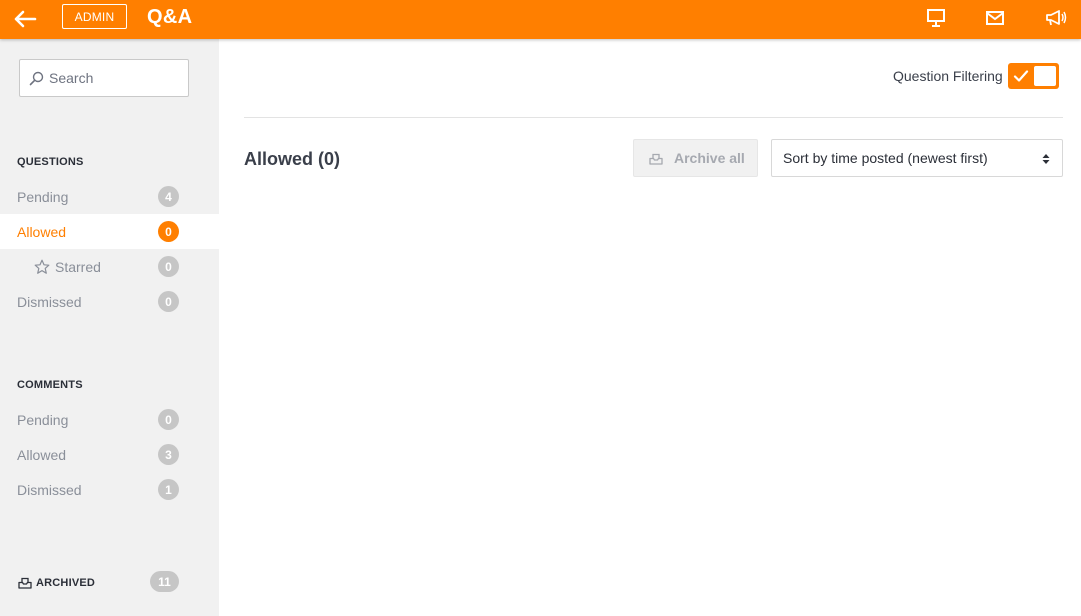 This screenshot has width=1081, height=616. Describe the element at coordinates (1046, 159) in the screenshot. I see `sort-caret-icon` at that location.